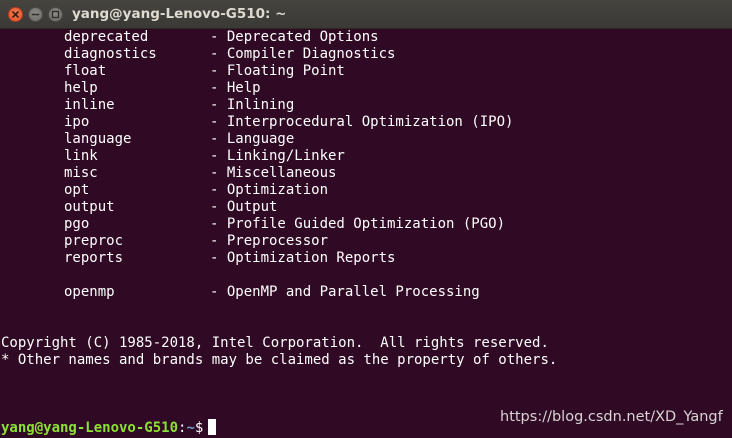 The image size is (732, 438). What do you see at coordinates (294, 37) in the screenshot?
I see `option-description: - Deprecated Options` at bounding box center [294, 37].